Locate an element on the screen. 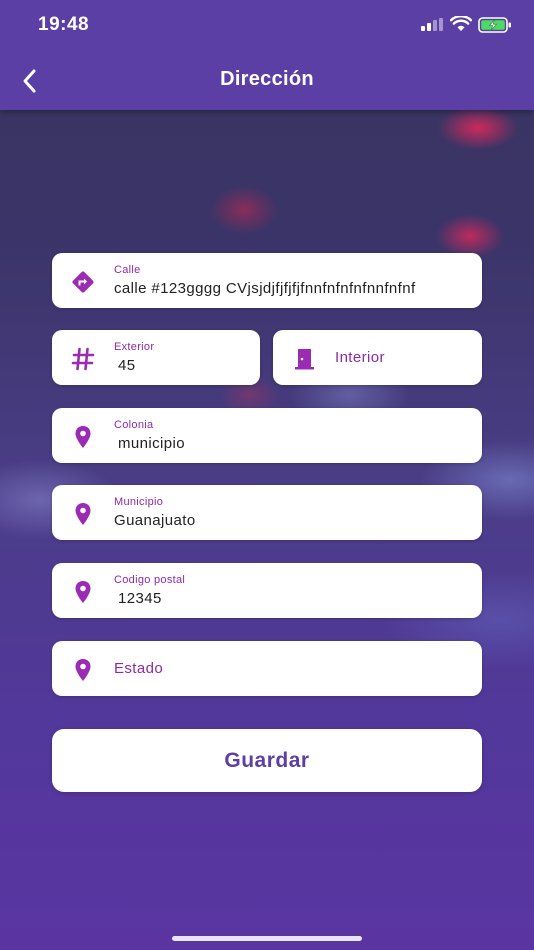 The width and height of the screenshot is (534, 950). calle-label: Calle is located at coordinates (127, 270).